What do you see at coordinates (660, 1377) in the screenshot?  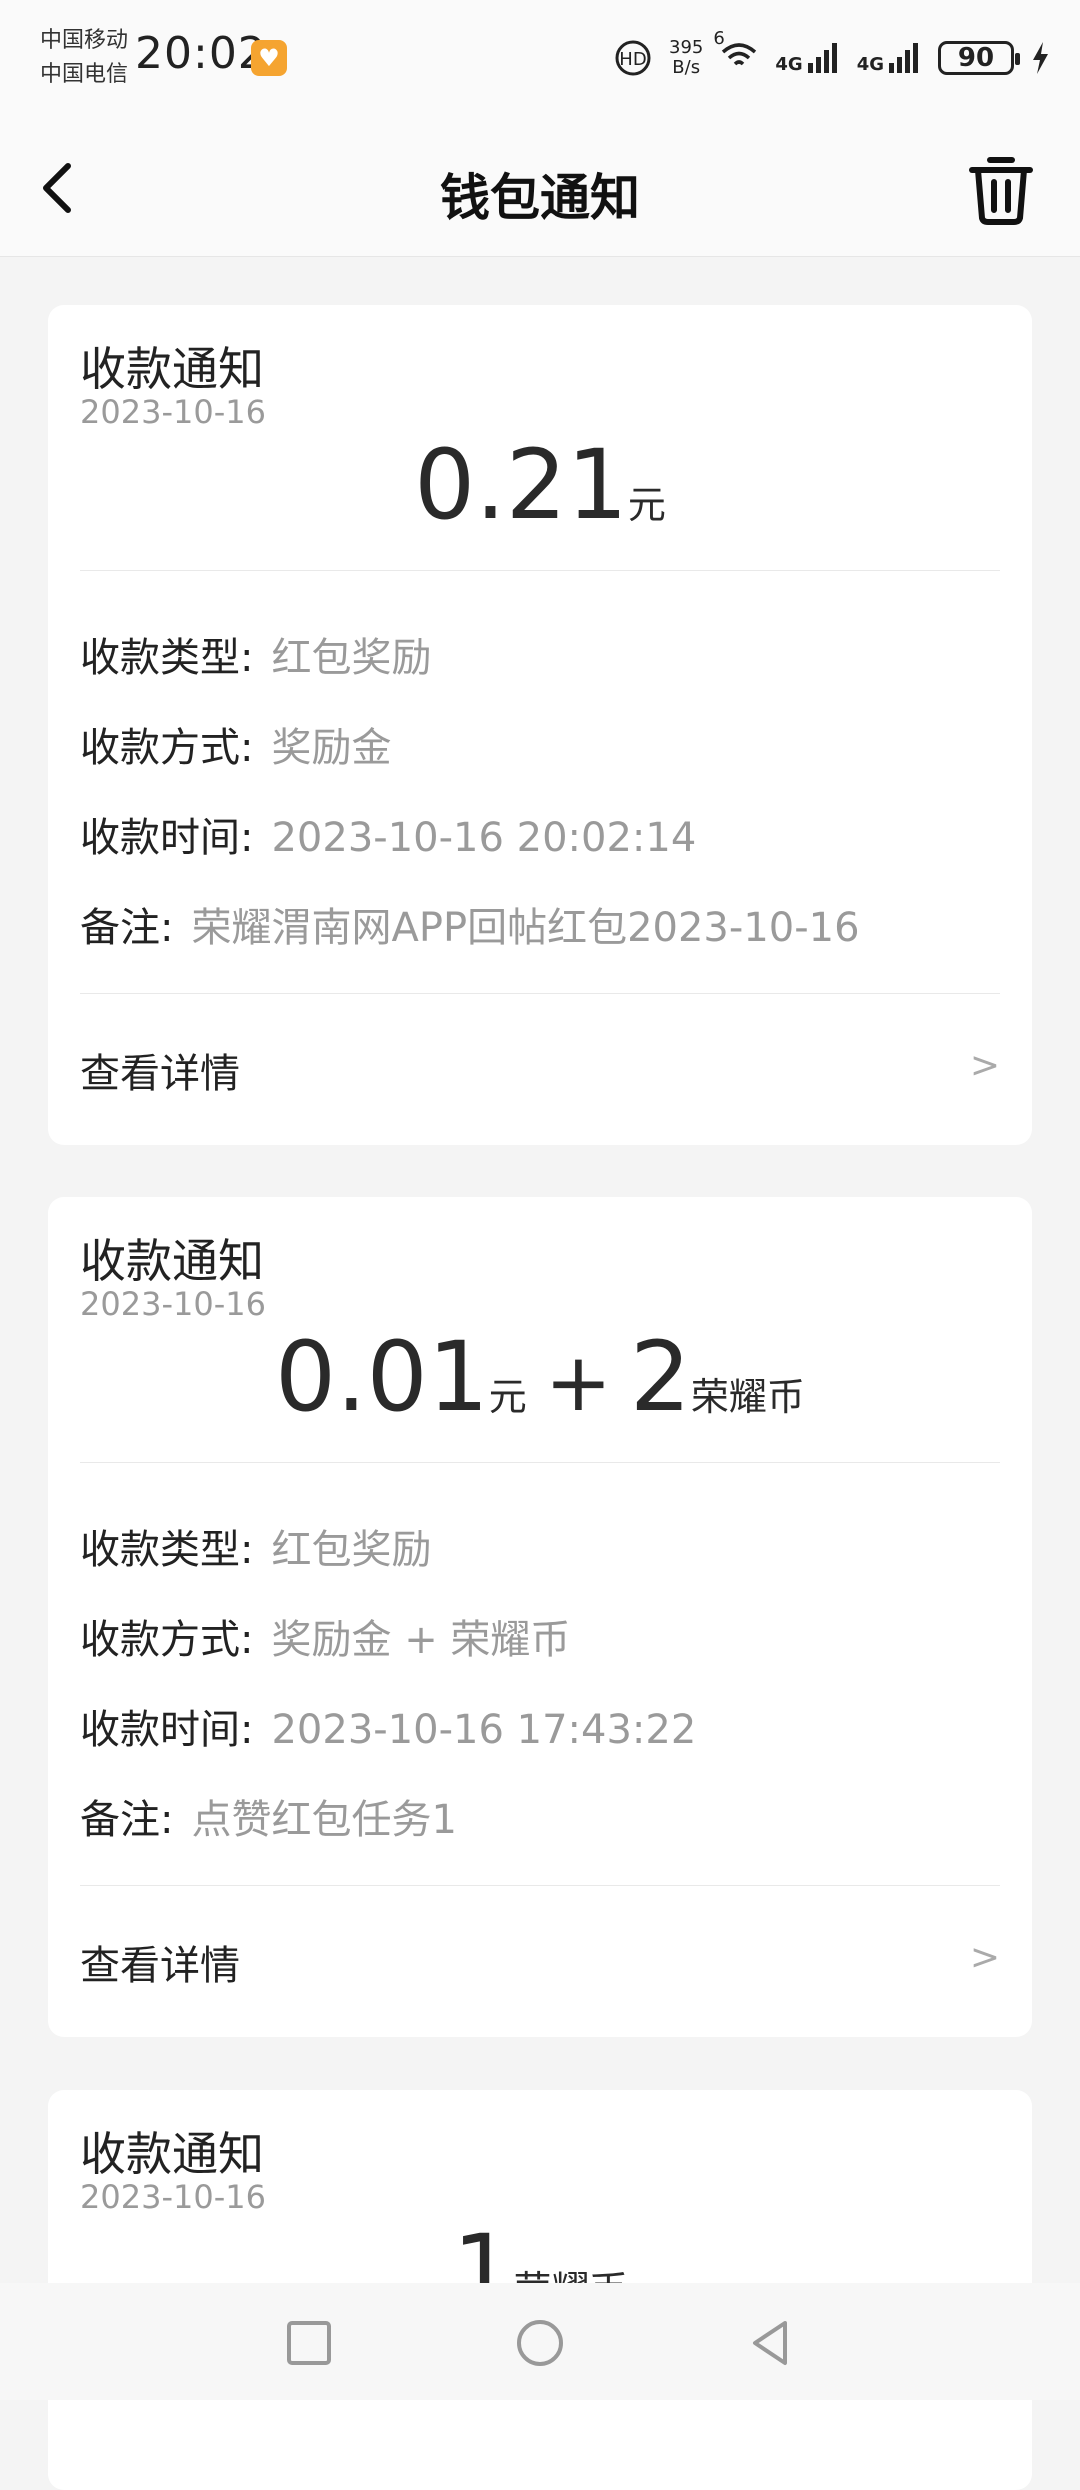 I see `amount-value-2: 2` at bounding box center [660, 1377].